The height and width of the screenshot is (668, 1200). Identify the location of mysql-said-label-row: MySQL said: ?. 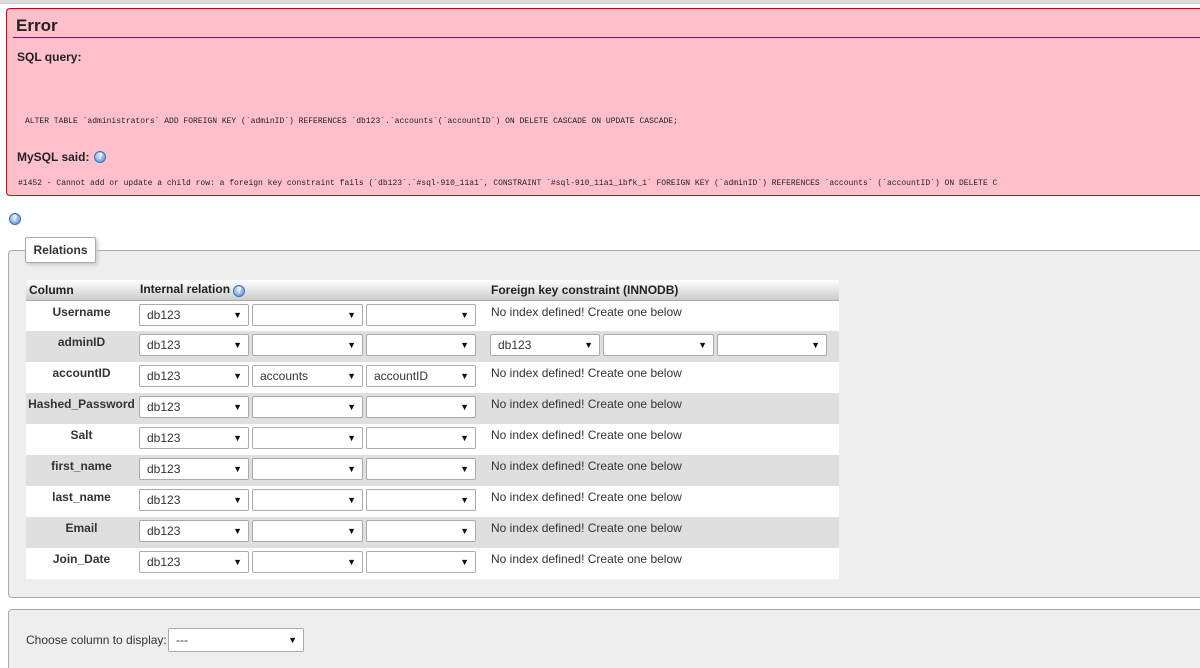
(62, 157).